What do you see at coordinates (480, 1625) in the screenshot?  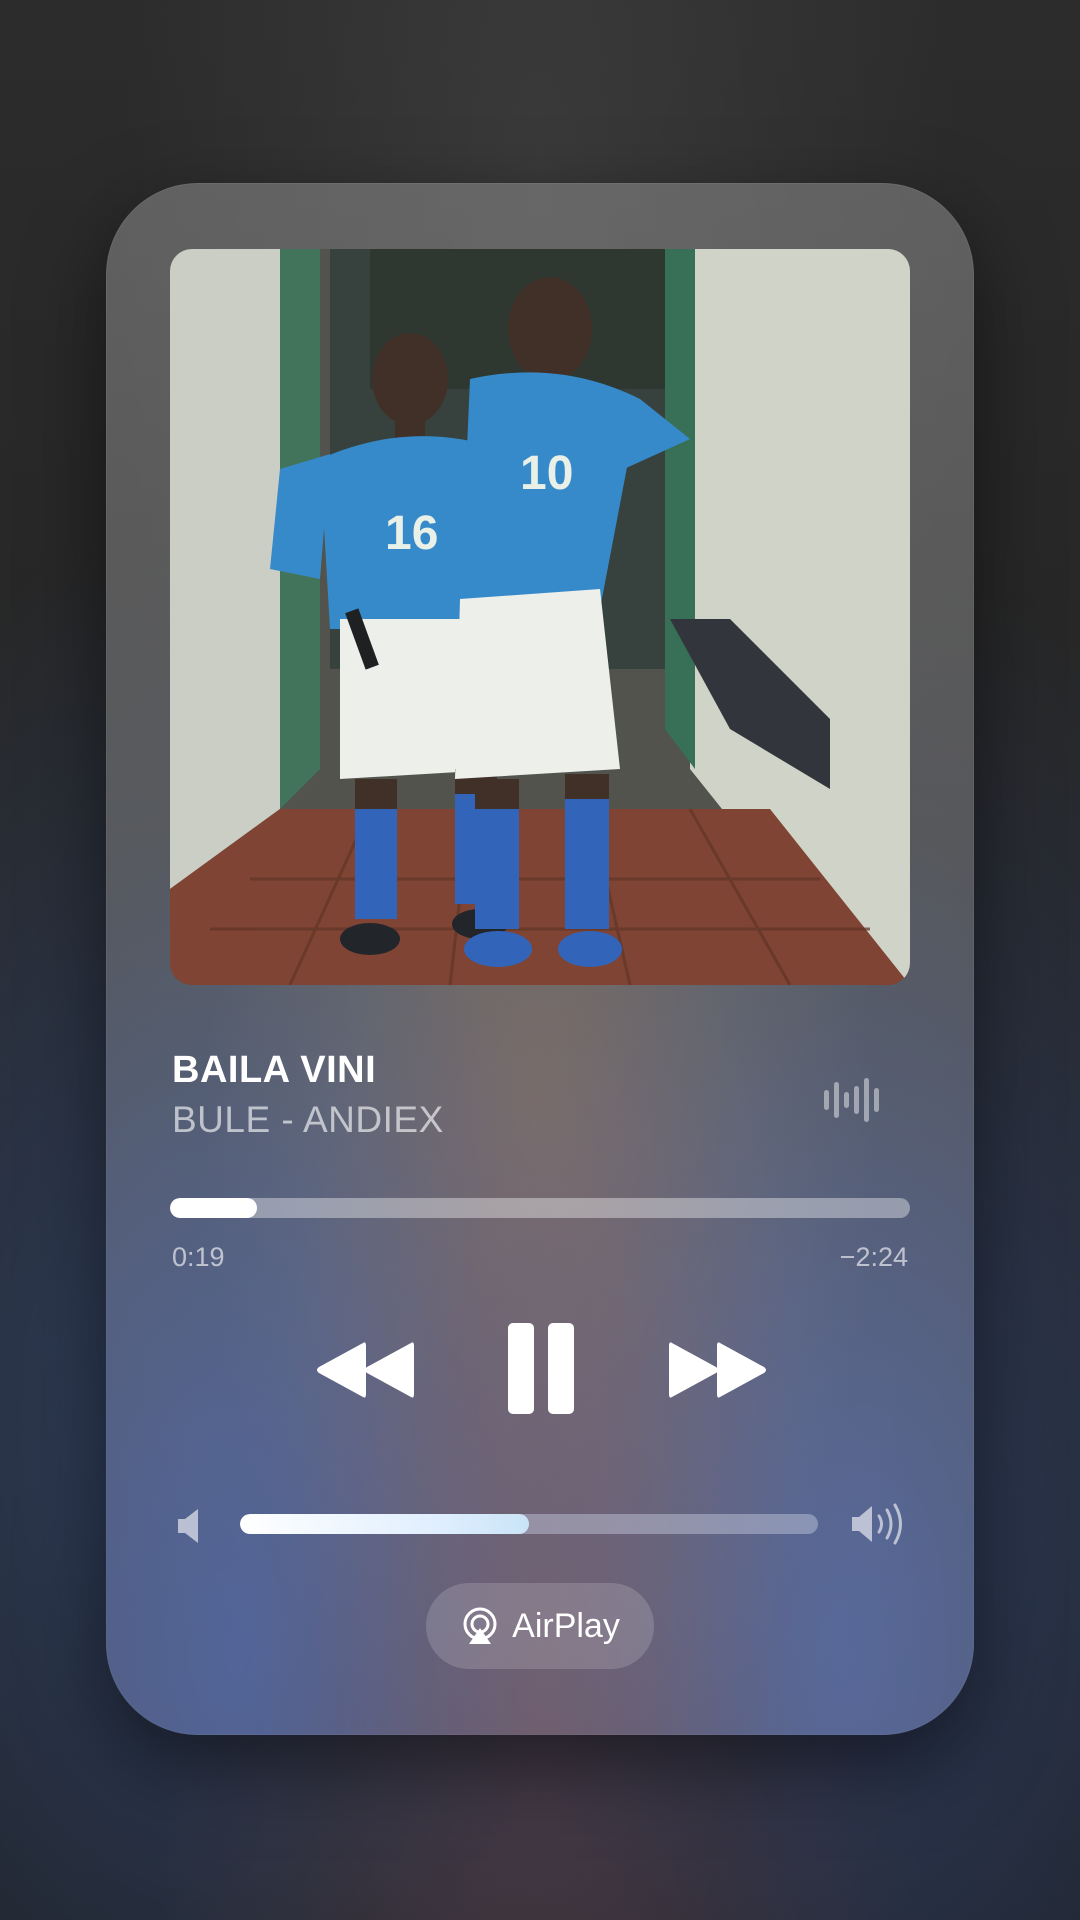 I see `airplay-icon` at bounding box center [480, 1625].